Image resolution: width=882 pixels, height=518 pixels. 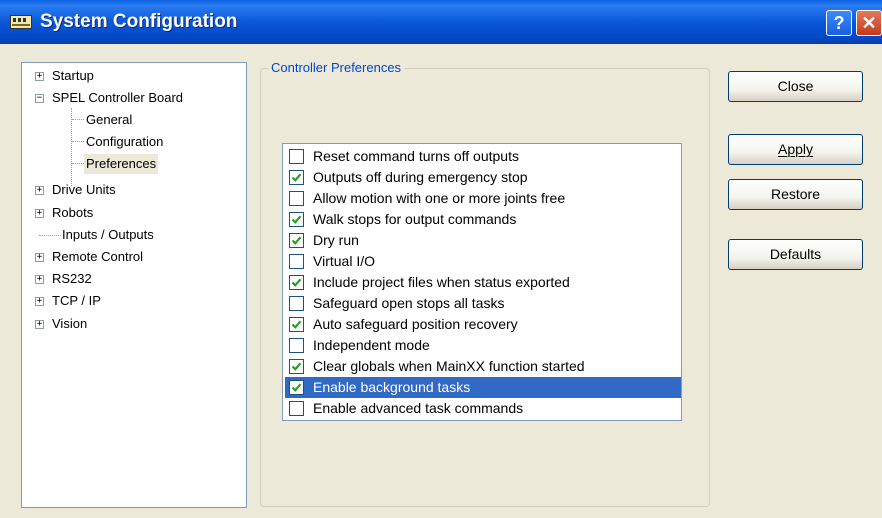 What do you see at coordinates (415, 219) in the screenshot?
I see `preference-label: Walk stops for output commands` at bounding box center [415, 219].